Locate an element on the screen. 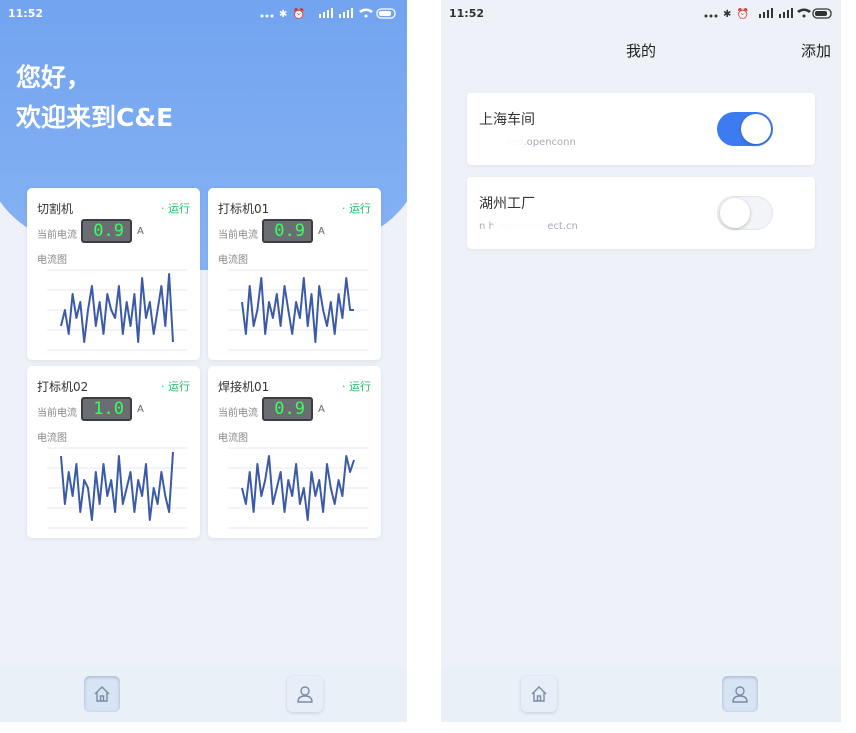 Image resolution: width=856 pixels, height=733 pixels. page-title: 我的 is located at coordinates (640, 51).